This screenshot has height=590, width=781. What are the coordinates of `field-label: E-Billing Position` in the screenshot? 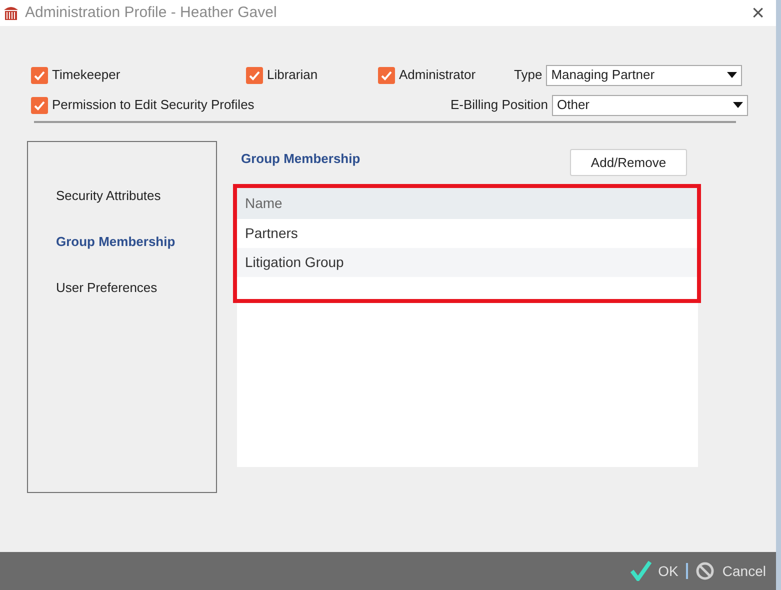 It's located at (499, 105).